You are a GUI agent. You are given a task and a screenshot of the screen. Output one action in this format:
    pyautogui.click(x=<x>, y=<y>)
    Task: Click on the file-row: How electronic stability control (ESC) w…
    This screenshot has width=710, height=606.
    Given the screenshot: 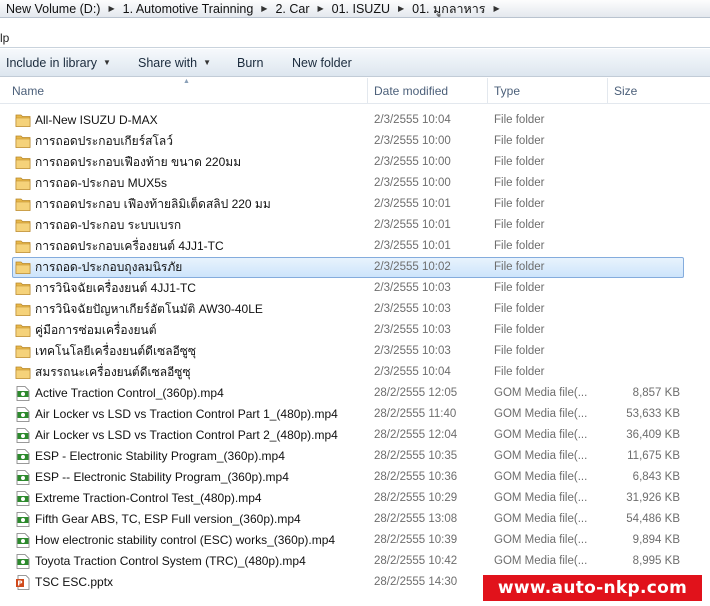 What is the action you would take?
    pyautogui.click(x=355, y=540)
    